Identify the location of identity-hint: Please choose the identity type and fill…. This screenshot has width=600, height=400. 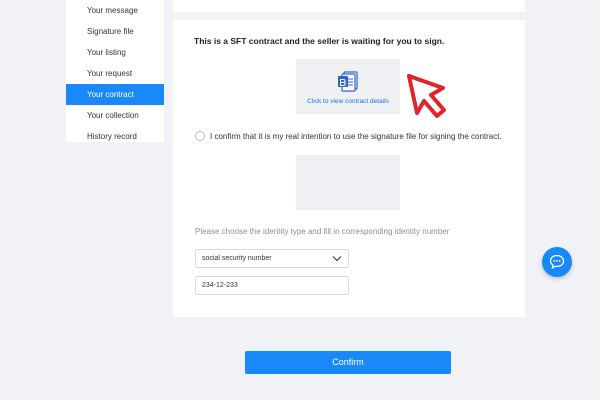
(322, 231).